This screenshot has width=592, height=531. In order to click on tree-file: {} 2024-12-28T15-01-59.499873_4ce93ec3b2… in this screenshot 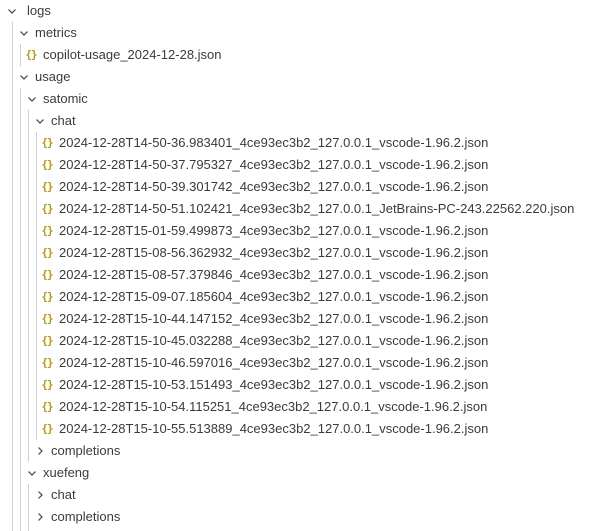, I will do `click(296, 231)`.